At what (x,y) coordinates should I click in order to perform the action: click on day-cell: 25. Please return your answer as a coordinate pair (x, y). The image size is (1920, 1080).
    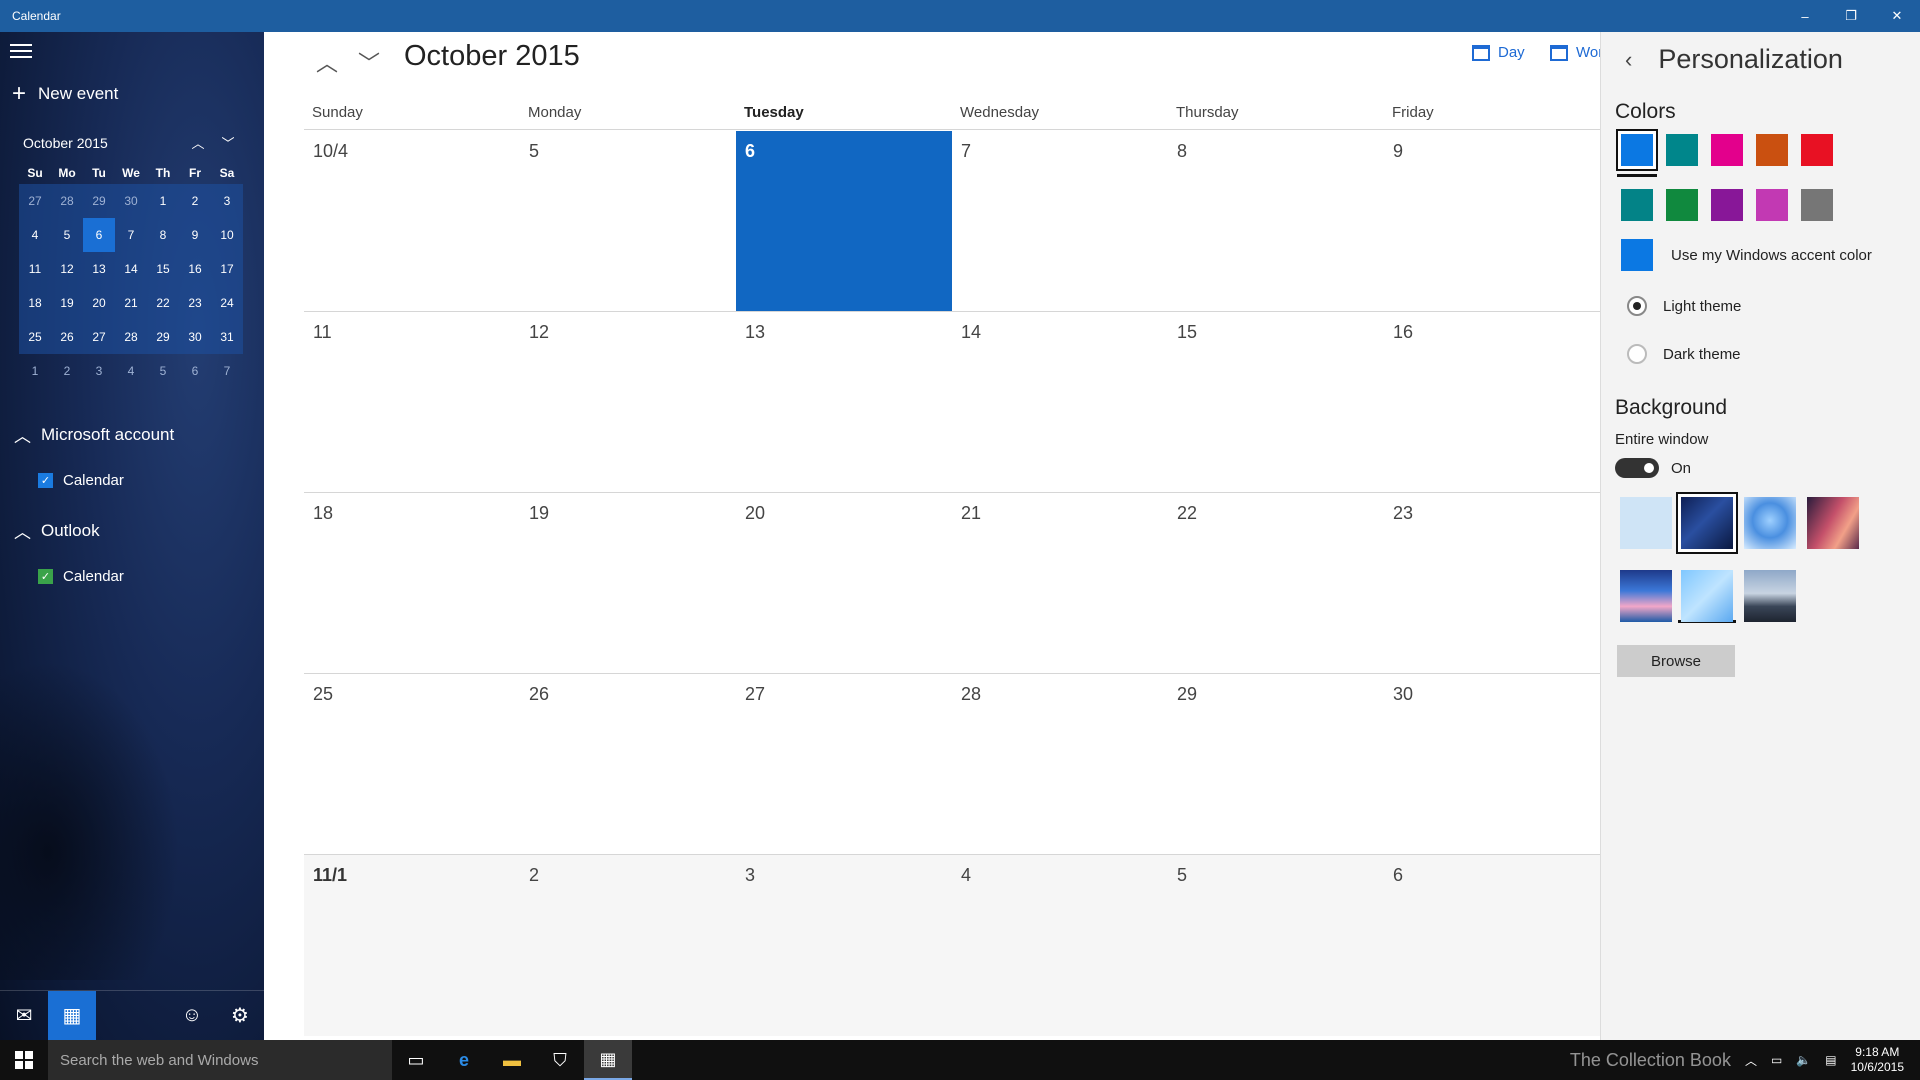
    Looking at the image, I should click on (412, 764).